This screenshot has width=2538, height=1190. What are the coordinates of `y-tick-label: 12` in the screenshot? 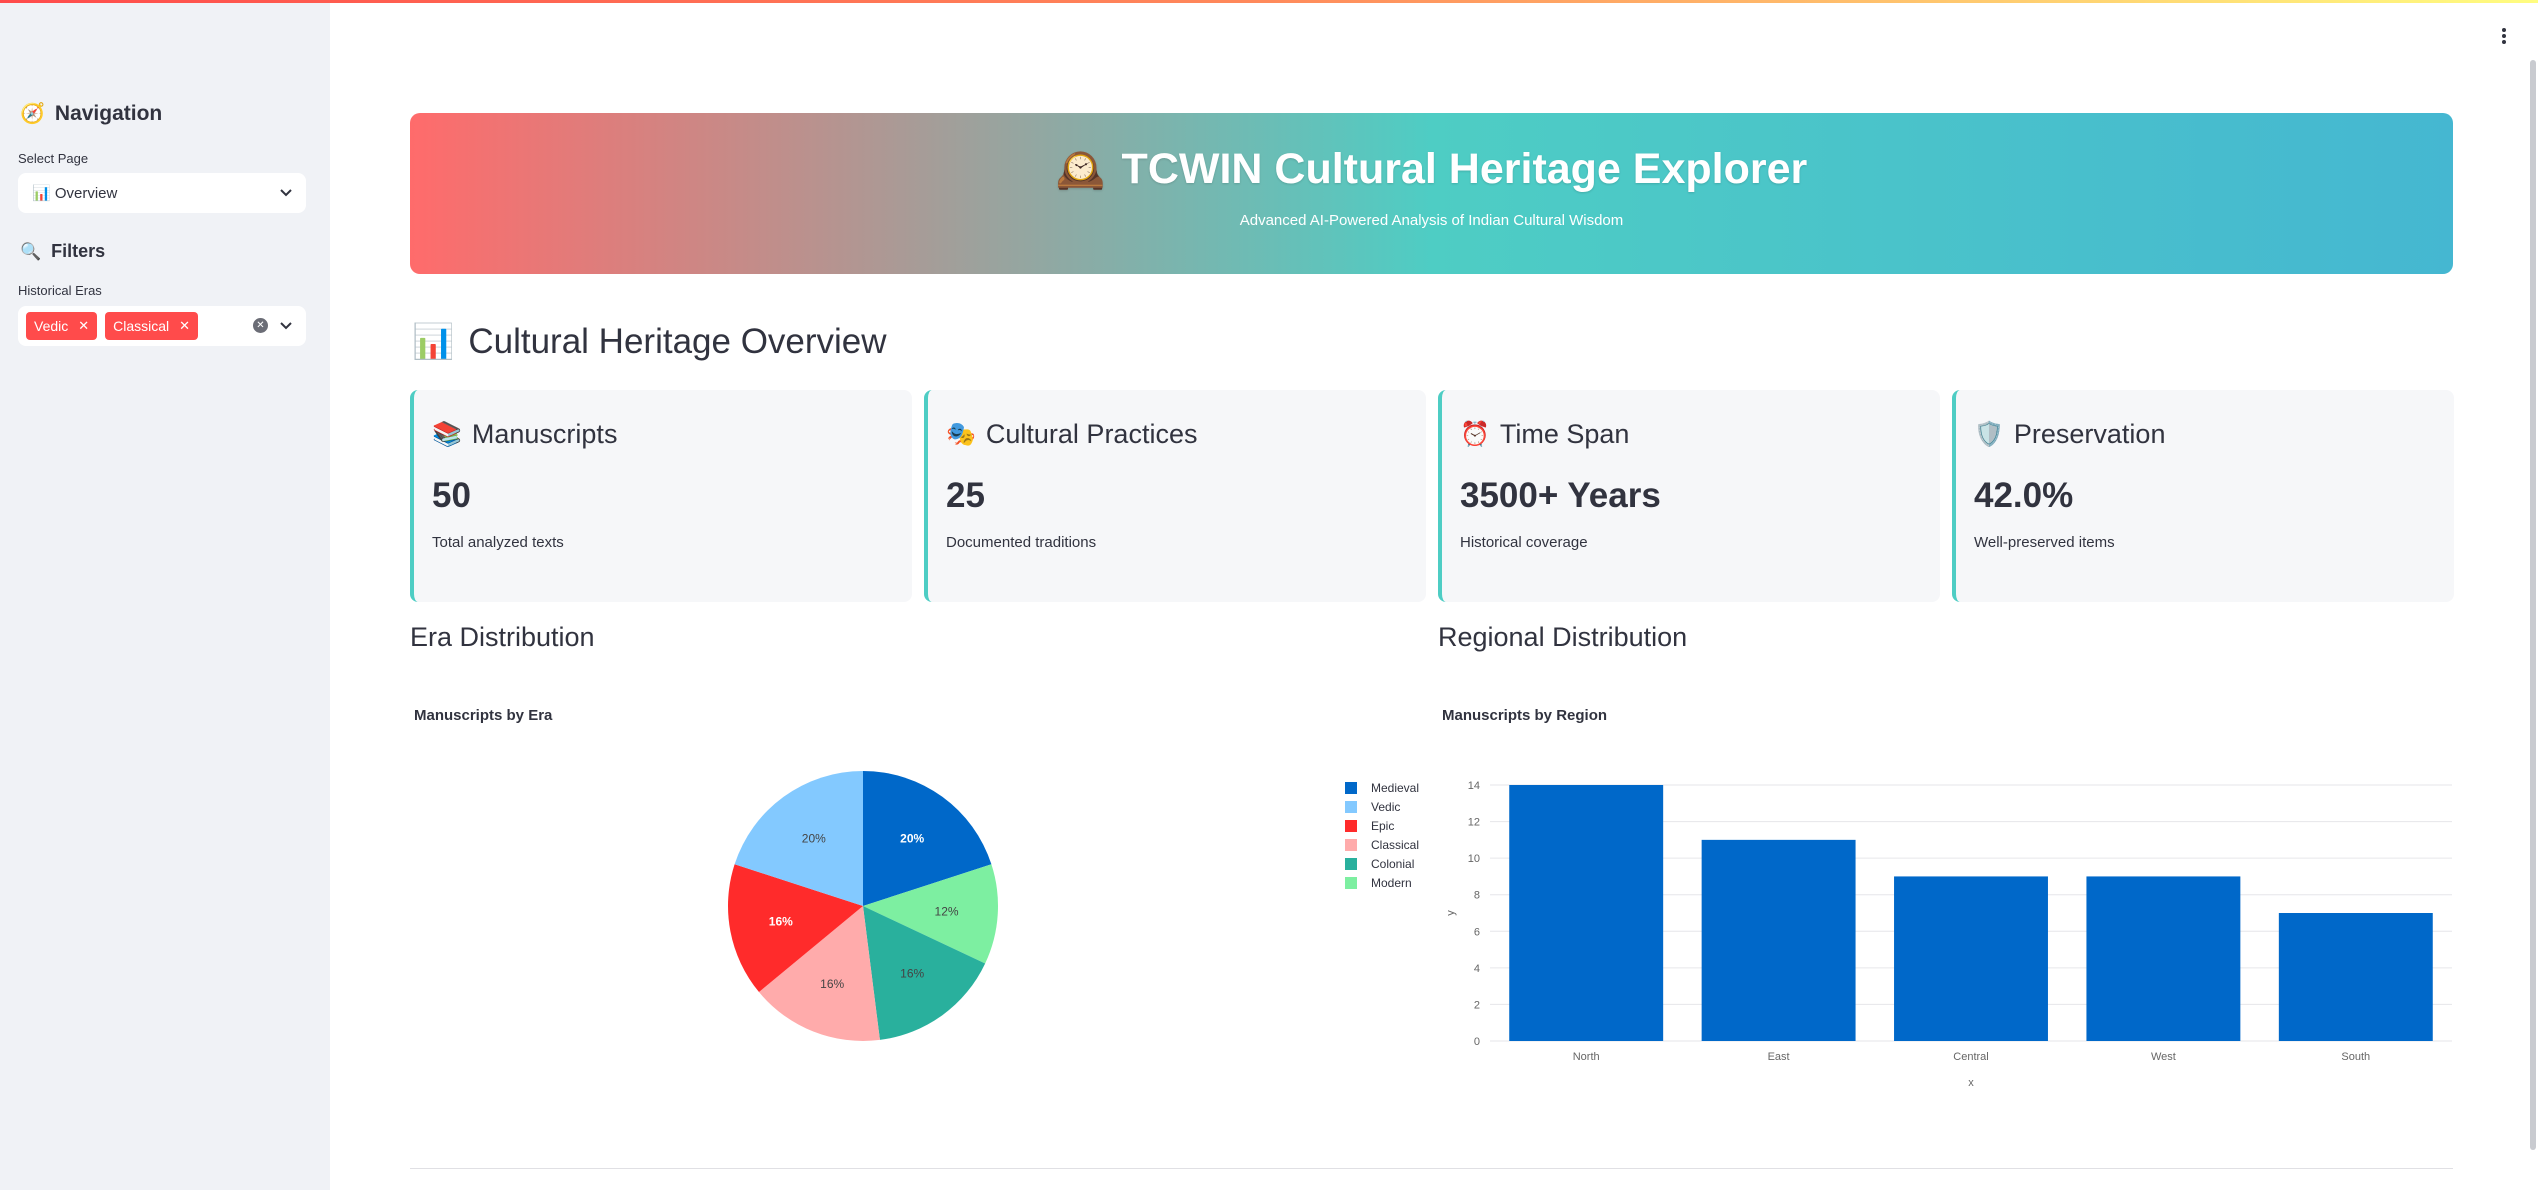 It's located at (1474, 823).